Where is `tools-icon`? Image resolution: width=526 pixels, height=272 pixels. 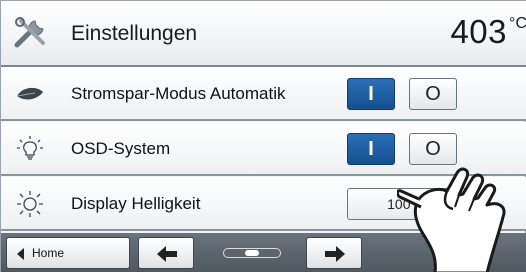 tools-icon is located at coordinates (29, 32).